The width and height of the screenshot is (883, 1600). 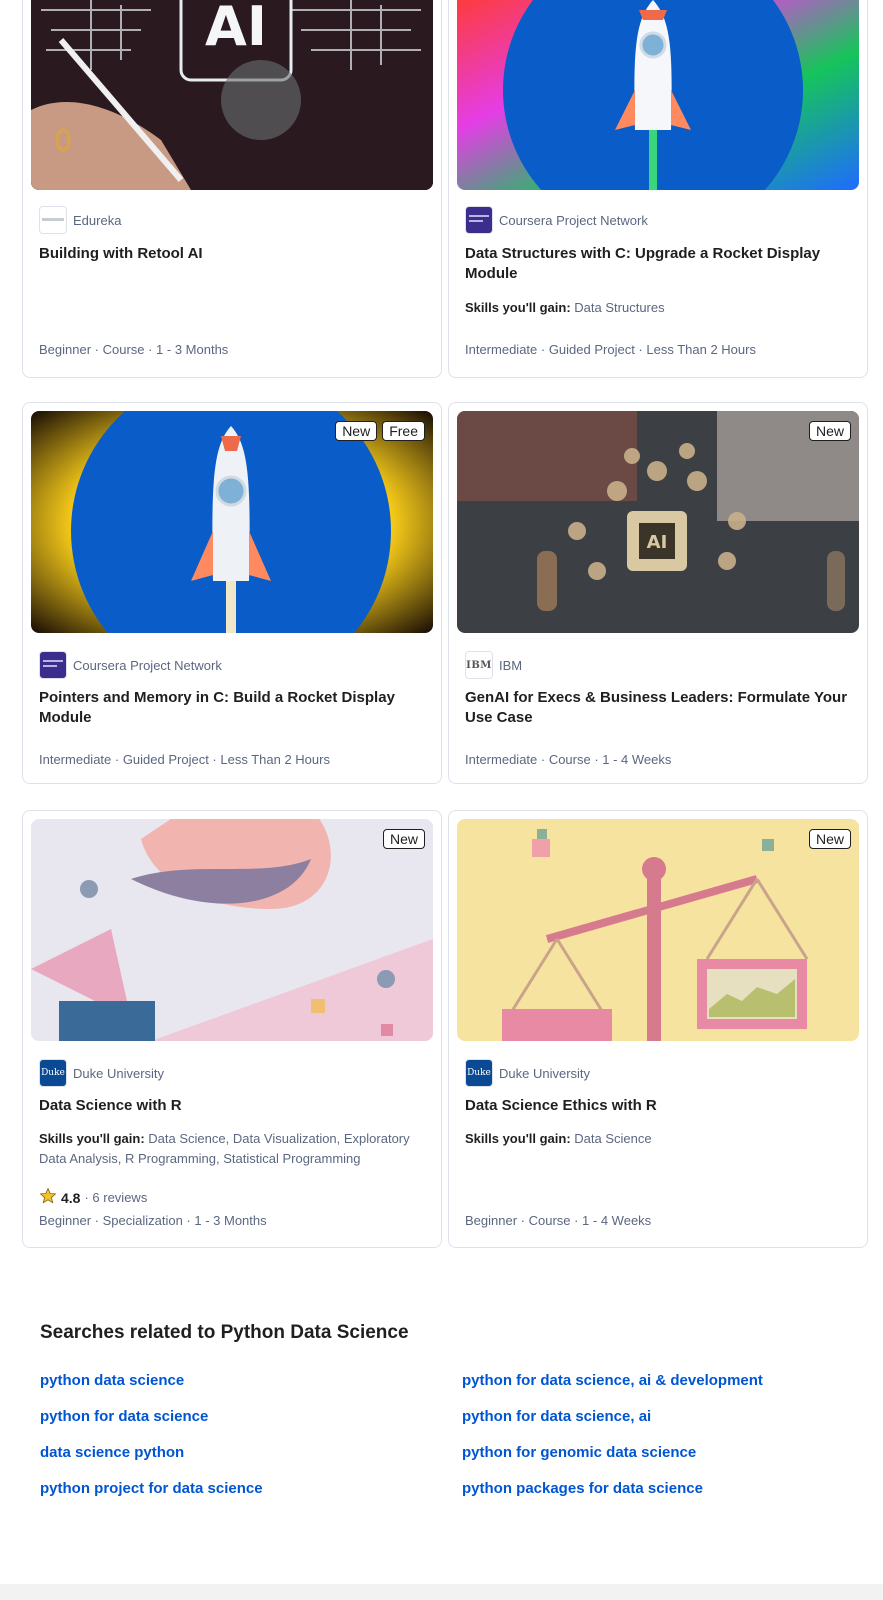 I want to click on rating-value: 4.8, so click(x=71, y=1197).